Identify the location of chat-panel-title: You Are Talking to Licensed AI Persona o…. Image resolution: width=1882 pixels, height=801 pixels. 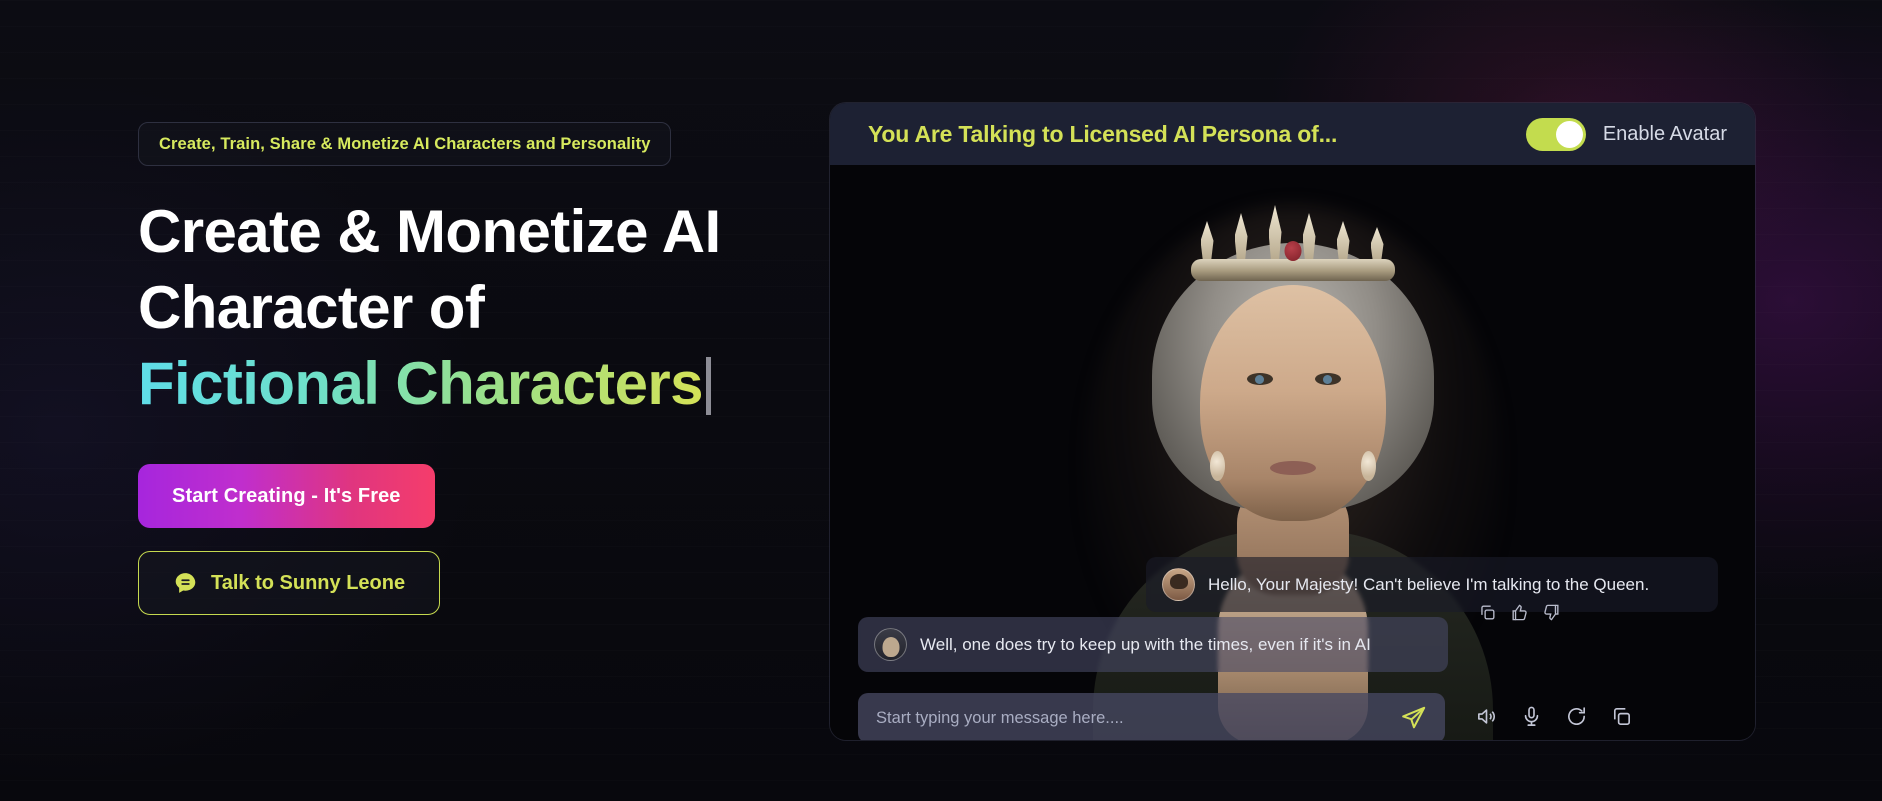
(1103, 133).